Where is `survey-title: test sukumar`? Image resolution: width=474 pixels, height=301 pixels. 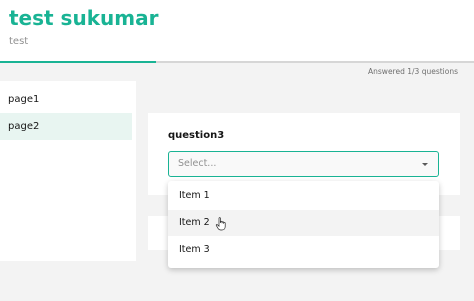 survey-title: test sukumar is located at coordinates (84, 18).